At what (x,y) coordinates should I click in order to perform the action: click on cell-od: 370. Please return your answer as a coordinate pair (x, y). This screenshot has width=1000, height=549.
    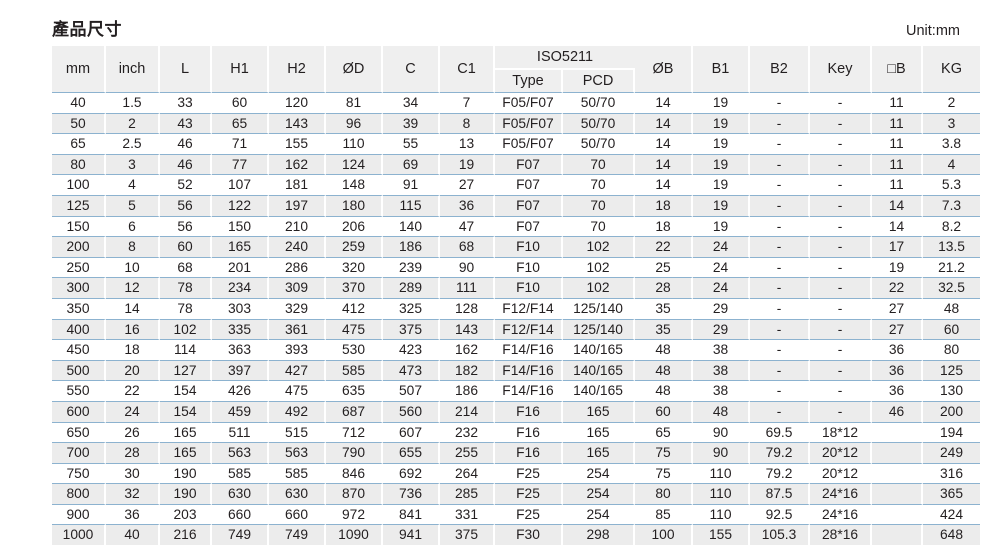
    Looking at the image, I should click on (354, 287).